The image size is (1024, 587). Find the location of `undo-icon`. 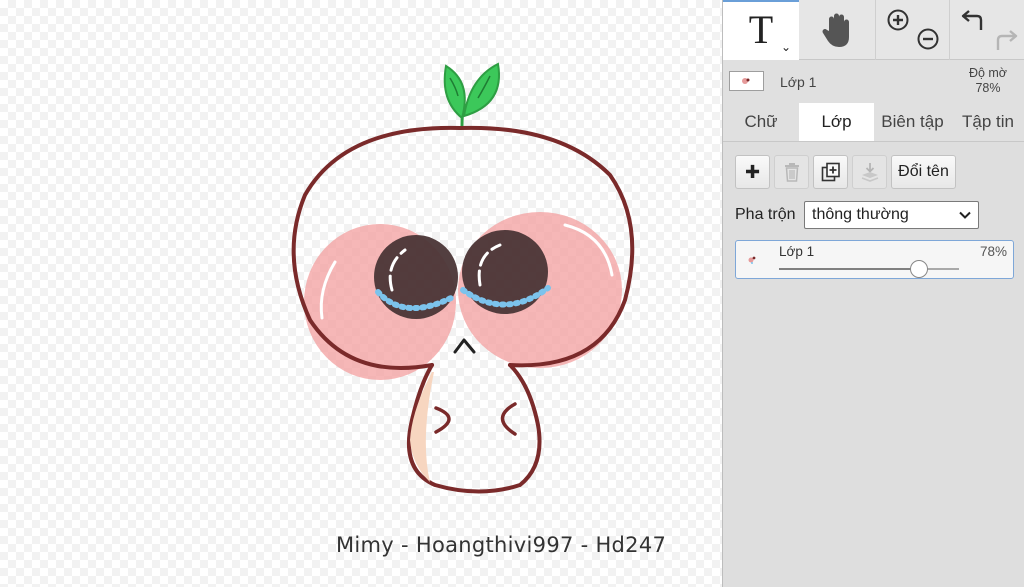

undo-icon is located at coordinates (974, 20).